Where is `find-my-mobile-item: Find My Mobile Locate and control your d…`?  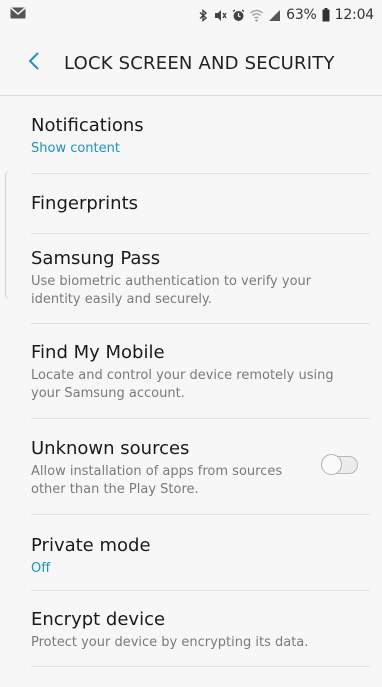
find-my-mobile-item: Find My Mobile Locate and control your d… is located at coordinates (191, 372).